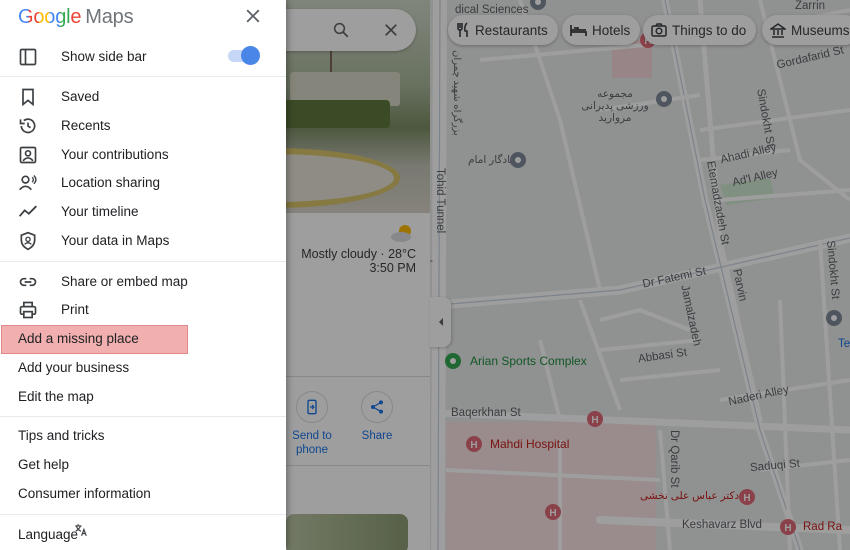  I want to click on menu-item-language: Language, so click(143, 534).